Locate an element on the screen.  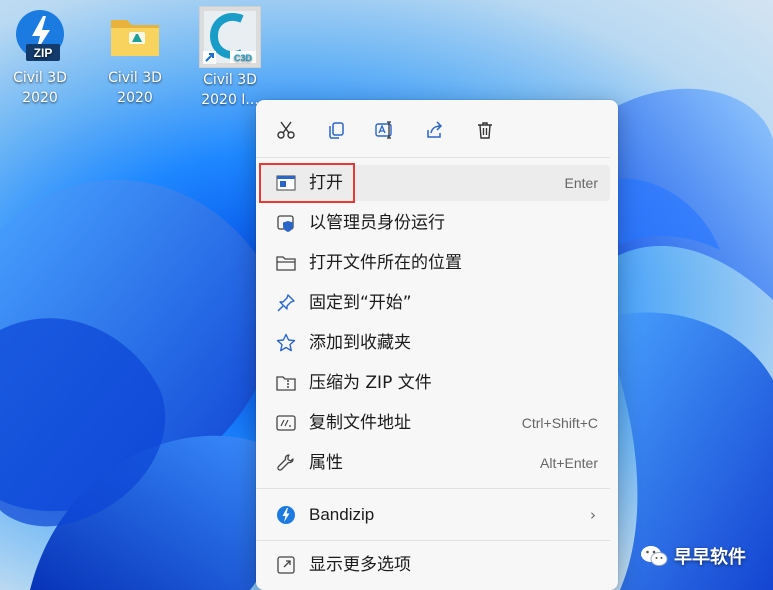
menu-item-properties: 属性 Alt+Enter is located at coordinates (435, 463).